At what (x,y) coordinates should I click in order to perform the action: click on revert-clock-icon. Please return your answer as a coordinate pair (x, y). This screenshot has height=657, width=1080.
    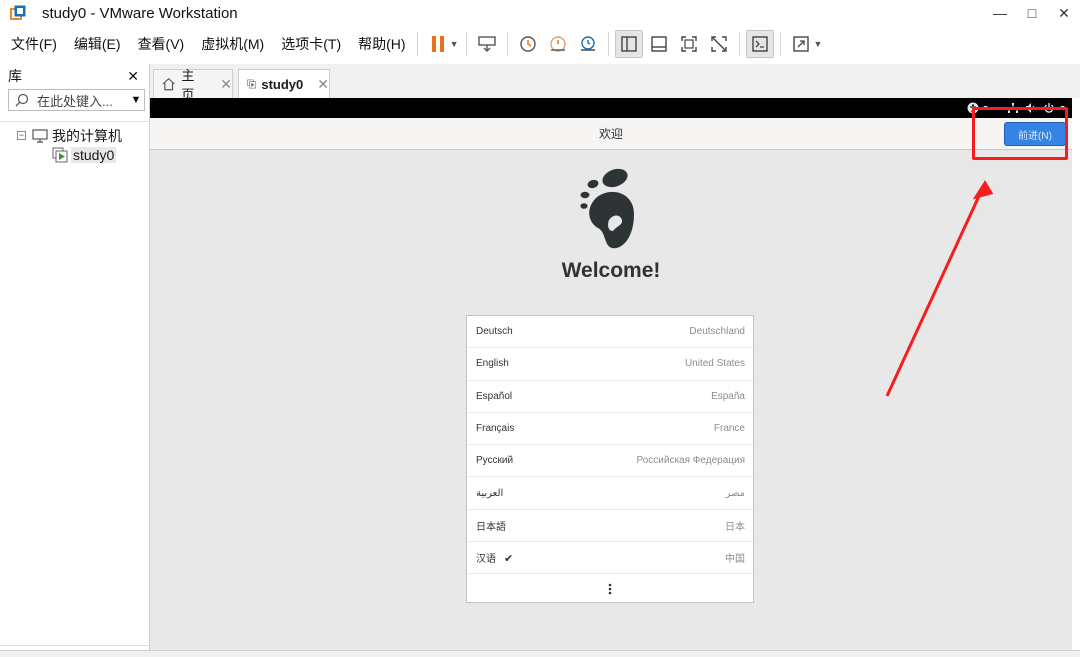
    Looking at the image, I should click on (558, 44).